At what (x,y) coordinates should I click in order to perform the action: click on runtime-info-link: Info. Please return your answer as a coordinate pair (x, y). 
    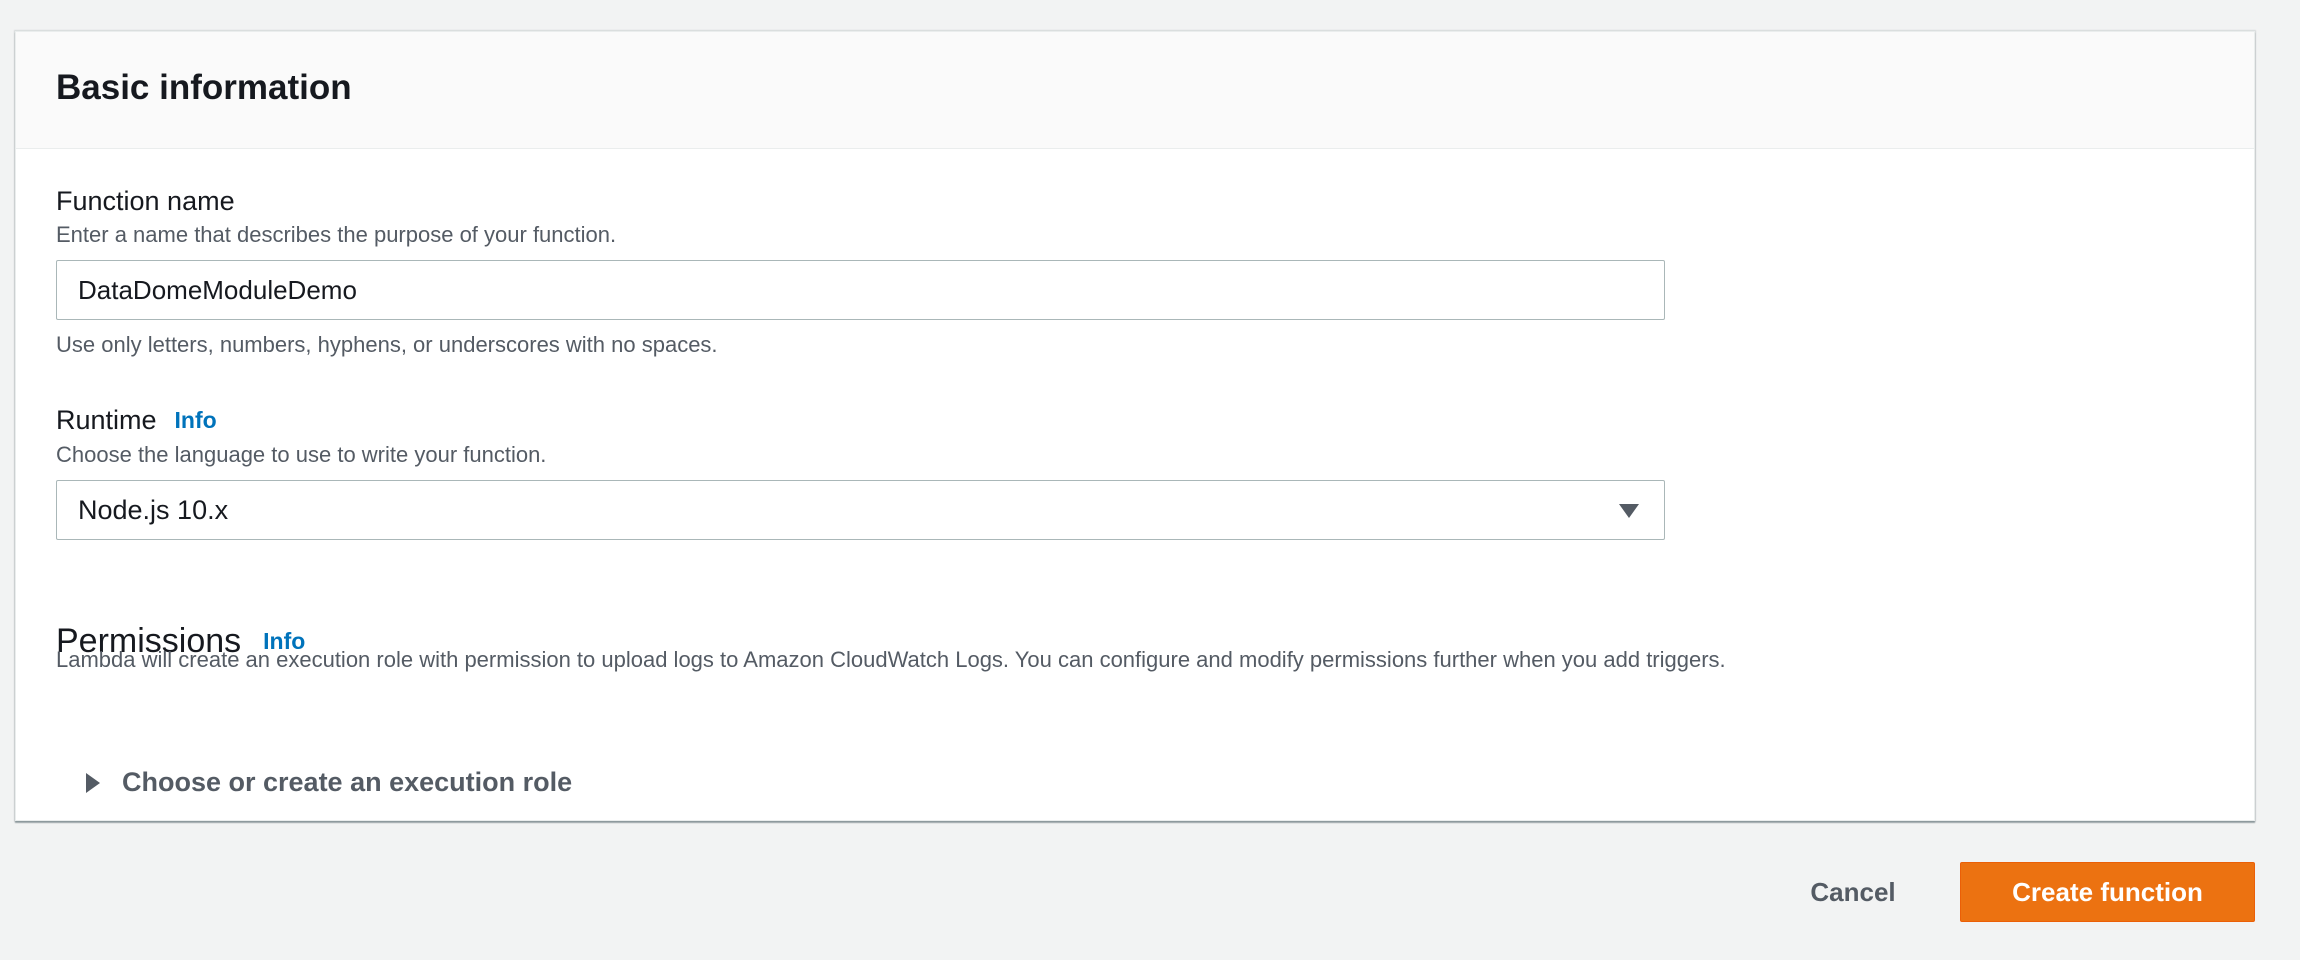
    Looking at the image, I should click on (196, 420).